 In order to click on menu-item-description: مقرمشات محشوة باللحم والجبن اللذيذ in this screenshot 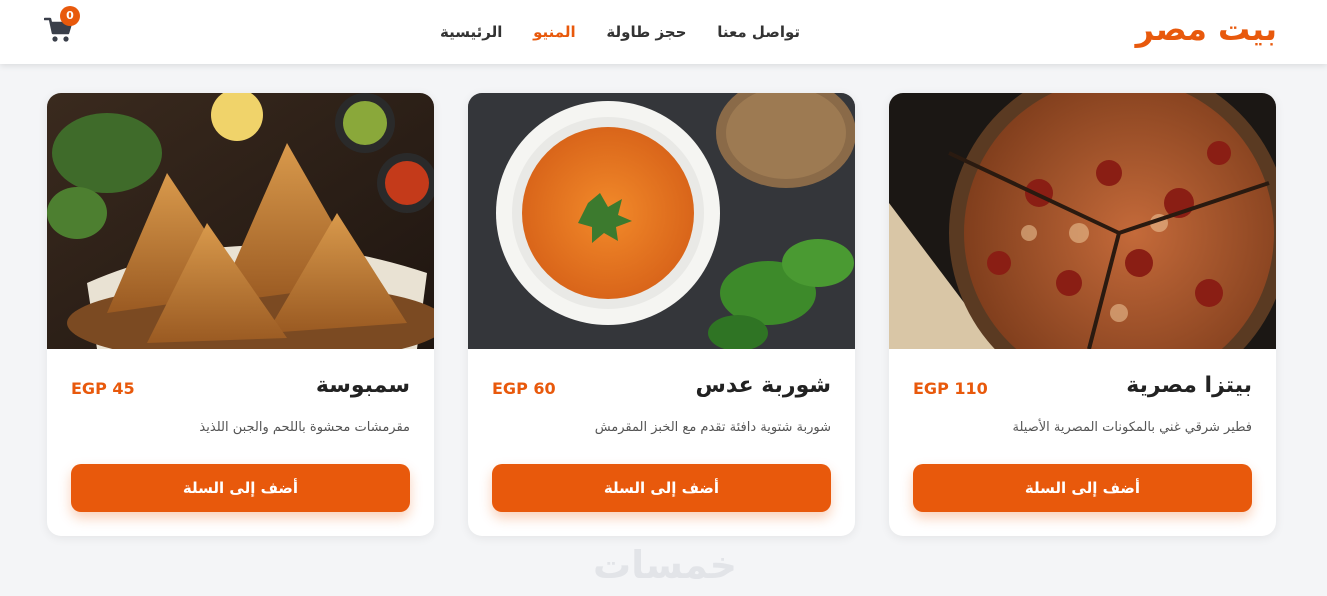, I will do `click(304, 427)`.